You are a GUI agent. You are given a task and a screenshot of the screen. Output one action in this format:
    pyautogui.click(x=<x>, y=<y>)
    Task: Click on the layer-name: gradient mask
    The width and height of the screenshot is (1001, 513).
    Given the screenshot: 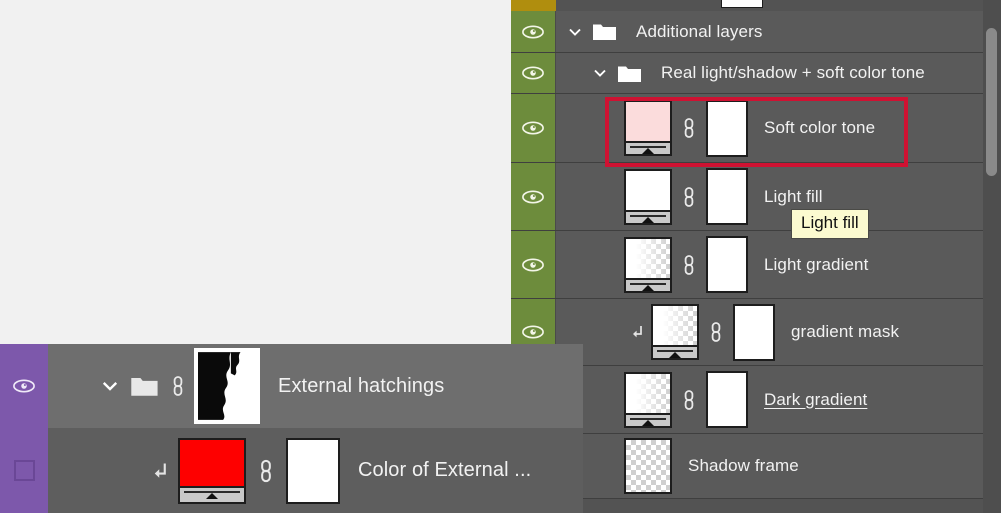 What is the action you would take?
    pyautogui.click(x=845, y=331)
    